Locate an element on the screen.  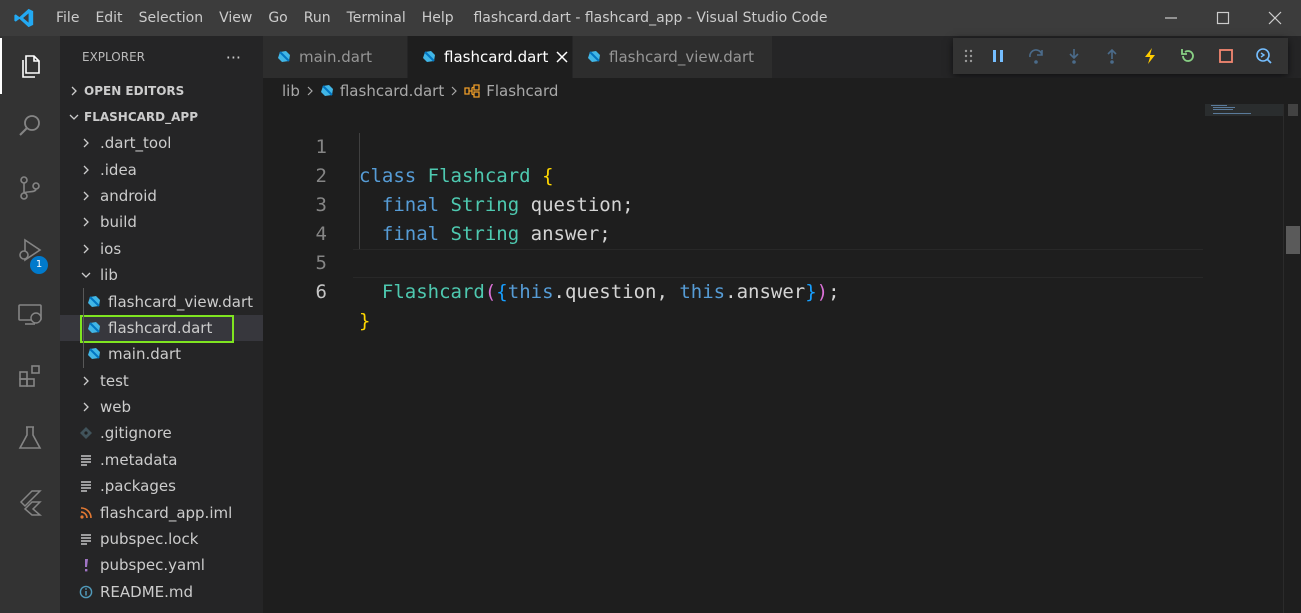
tab-label: main.dart is located at coordinates (336, 57).